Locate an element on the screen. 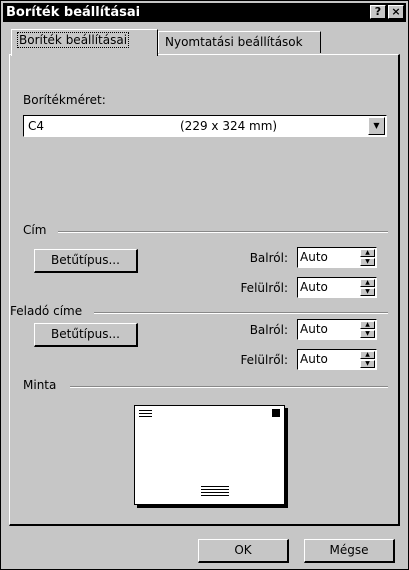  stamp-icon is located at coordinates (276, 413).